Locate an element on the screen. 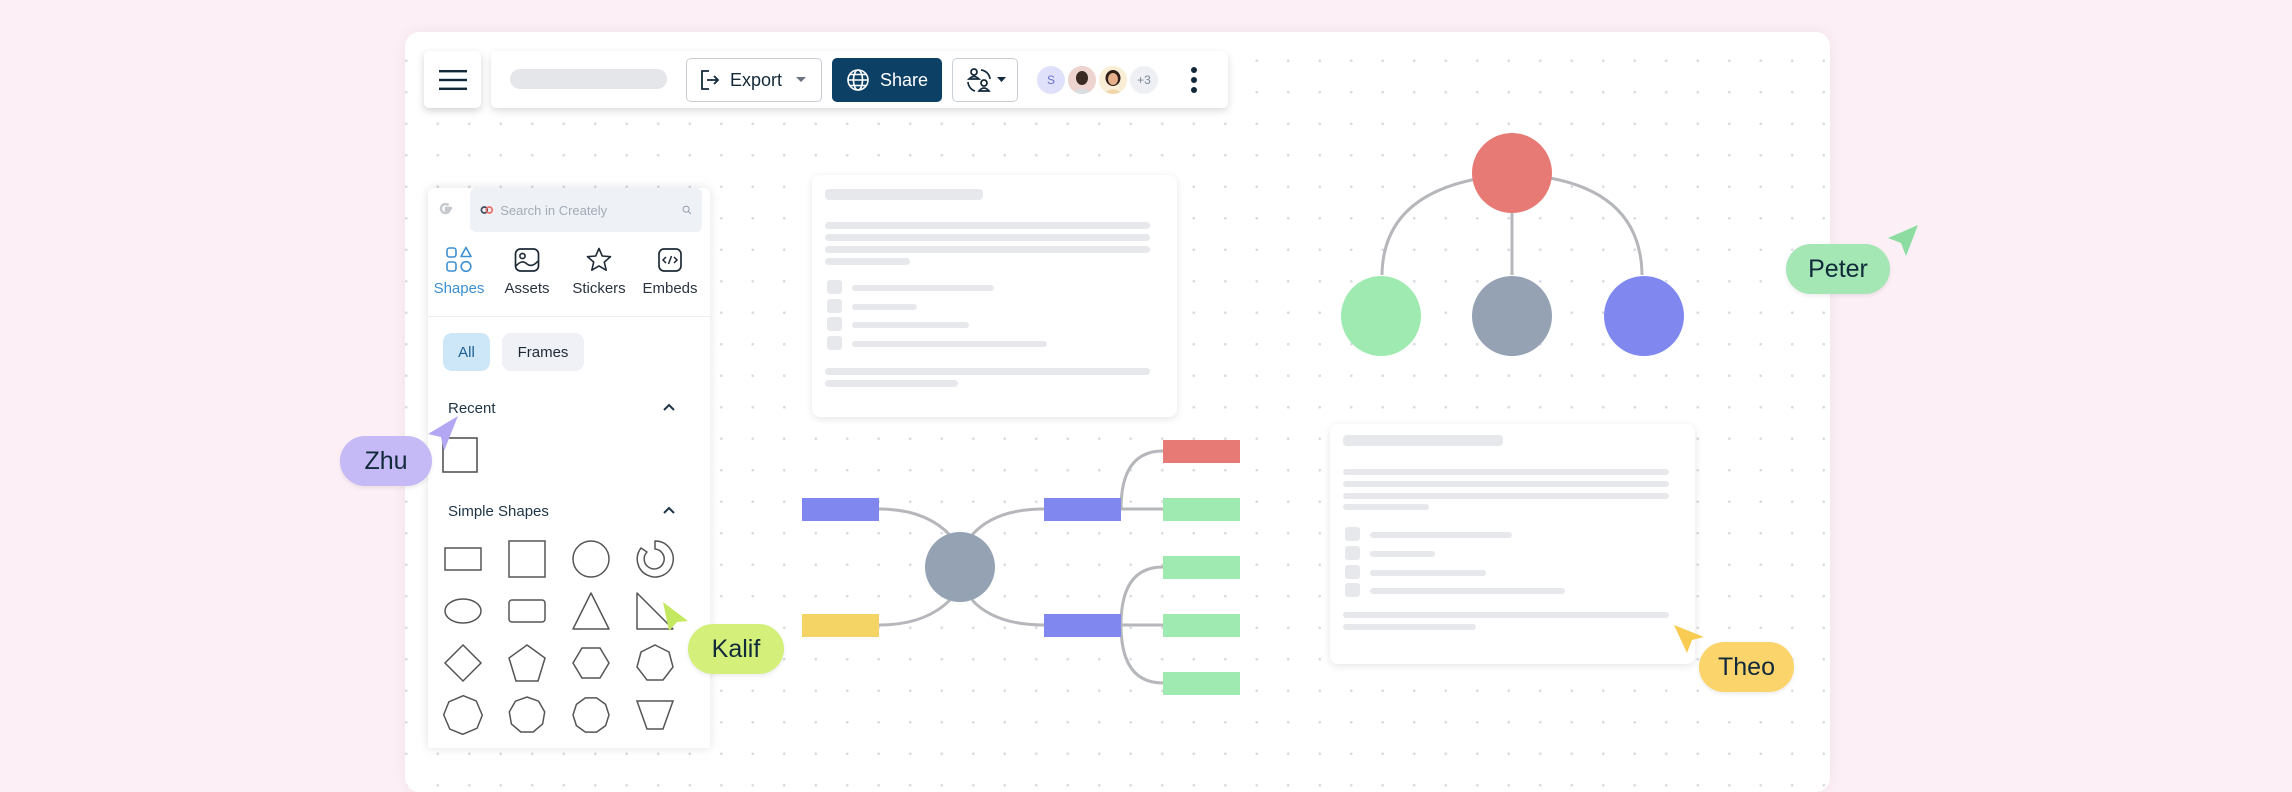  mind-map is located at coordinates (1021, 567).